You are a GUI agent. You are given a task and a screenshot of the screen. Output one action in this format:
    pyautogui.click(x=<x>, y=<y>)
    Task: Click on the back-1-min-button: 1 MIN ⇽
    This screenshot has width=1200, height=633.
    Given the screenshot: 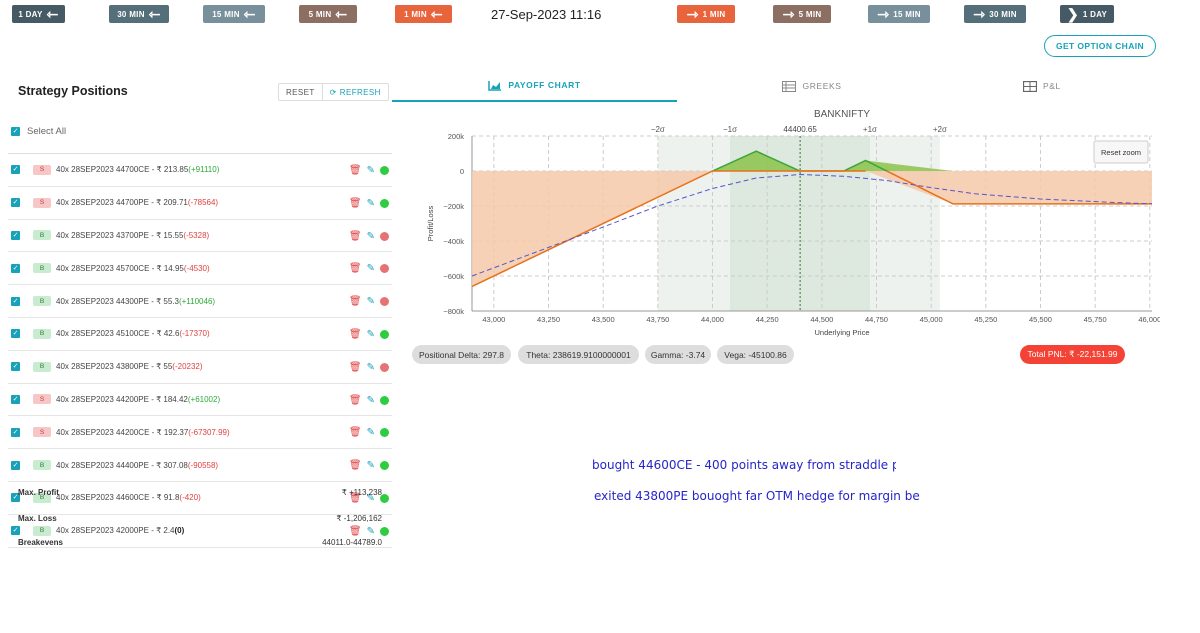 What is the action you would take?
    pyautogui.click(x=423, y=14)
    